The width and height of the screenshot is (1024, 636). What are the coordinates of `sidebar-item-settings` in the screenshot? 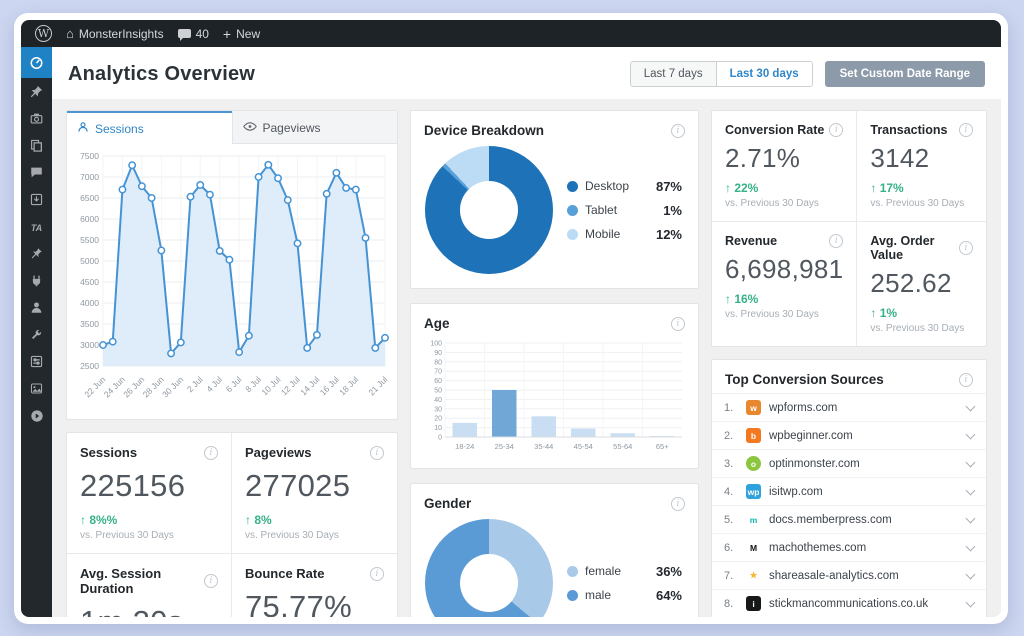 It's located at (36, 361).